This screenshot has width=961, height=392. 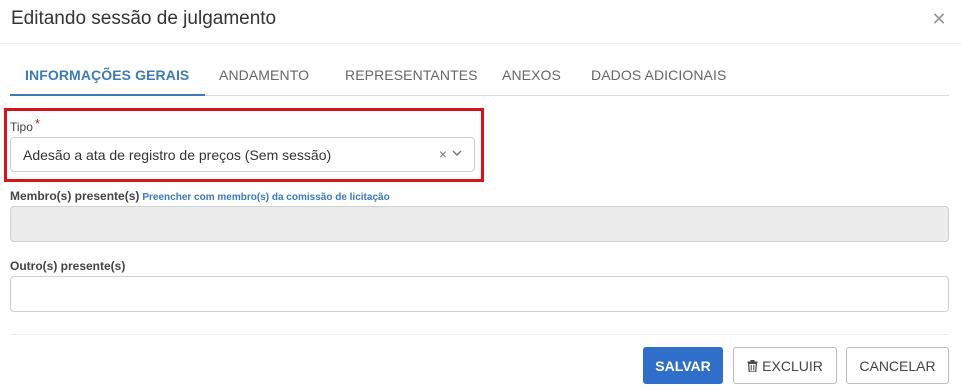 I want to click on tipo-label: Tipo *, so click(x=25, y=125).